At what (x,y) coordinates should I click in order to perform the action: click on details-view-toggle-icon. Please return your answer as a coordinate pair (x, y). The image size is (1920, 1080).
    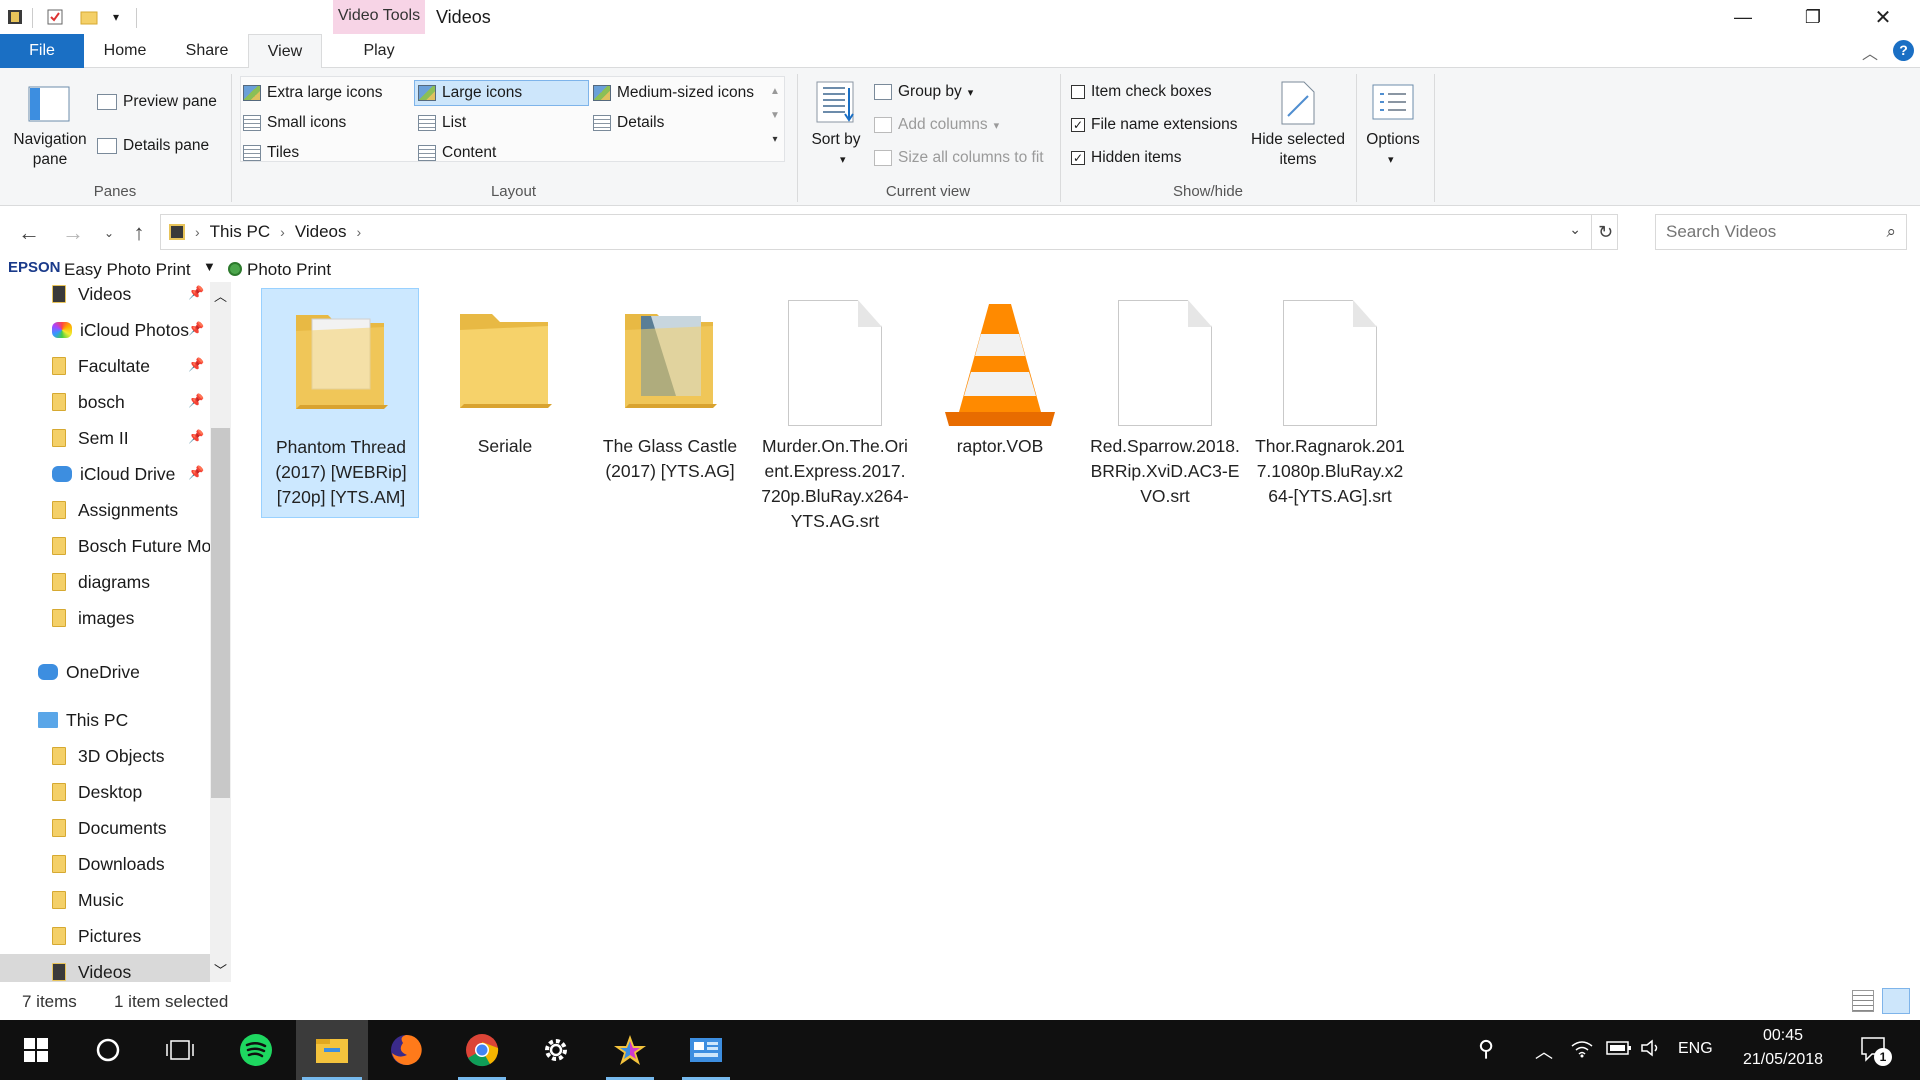
    Looking at the image, I should click on (1863, 1001).